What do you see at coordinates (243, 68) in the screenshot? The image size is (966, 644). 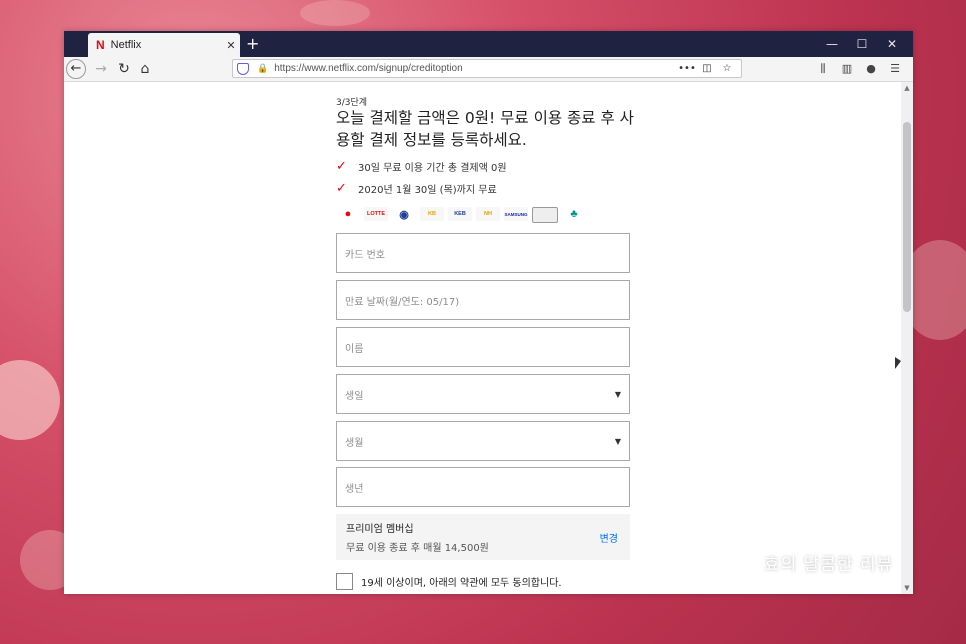 I see `tracking-shield-icon` at bounding box center [243, 68].